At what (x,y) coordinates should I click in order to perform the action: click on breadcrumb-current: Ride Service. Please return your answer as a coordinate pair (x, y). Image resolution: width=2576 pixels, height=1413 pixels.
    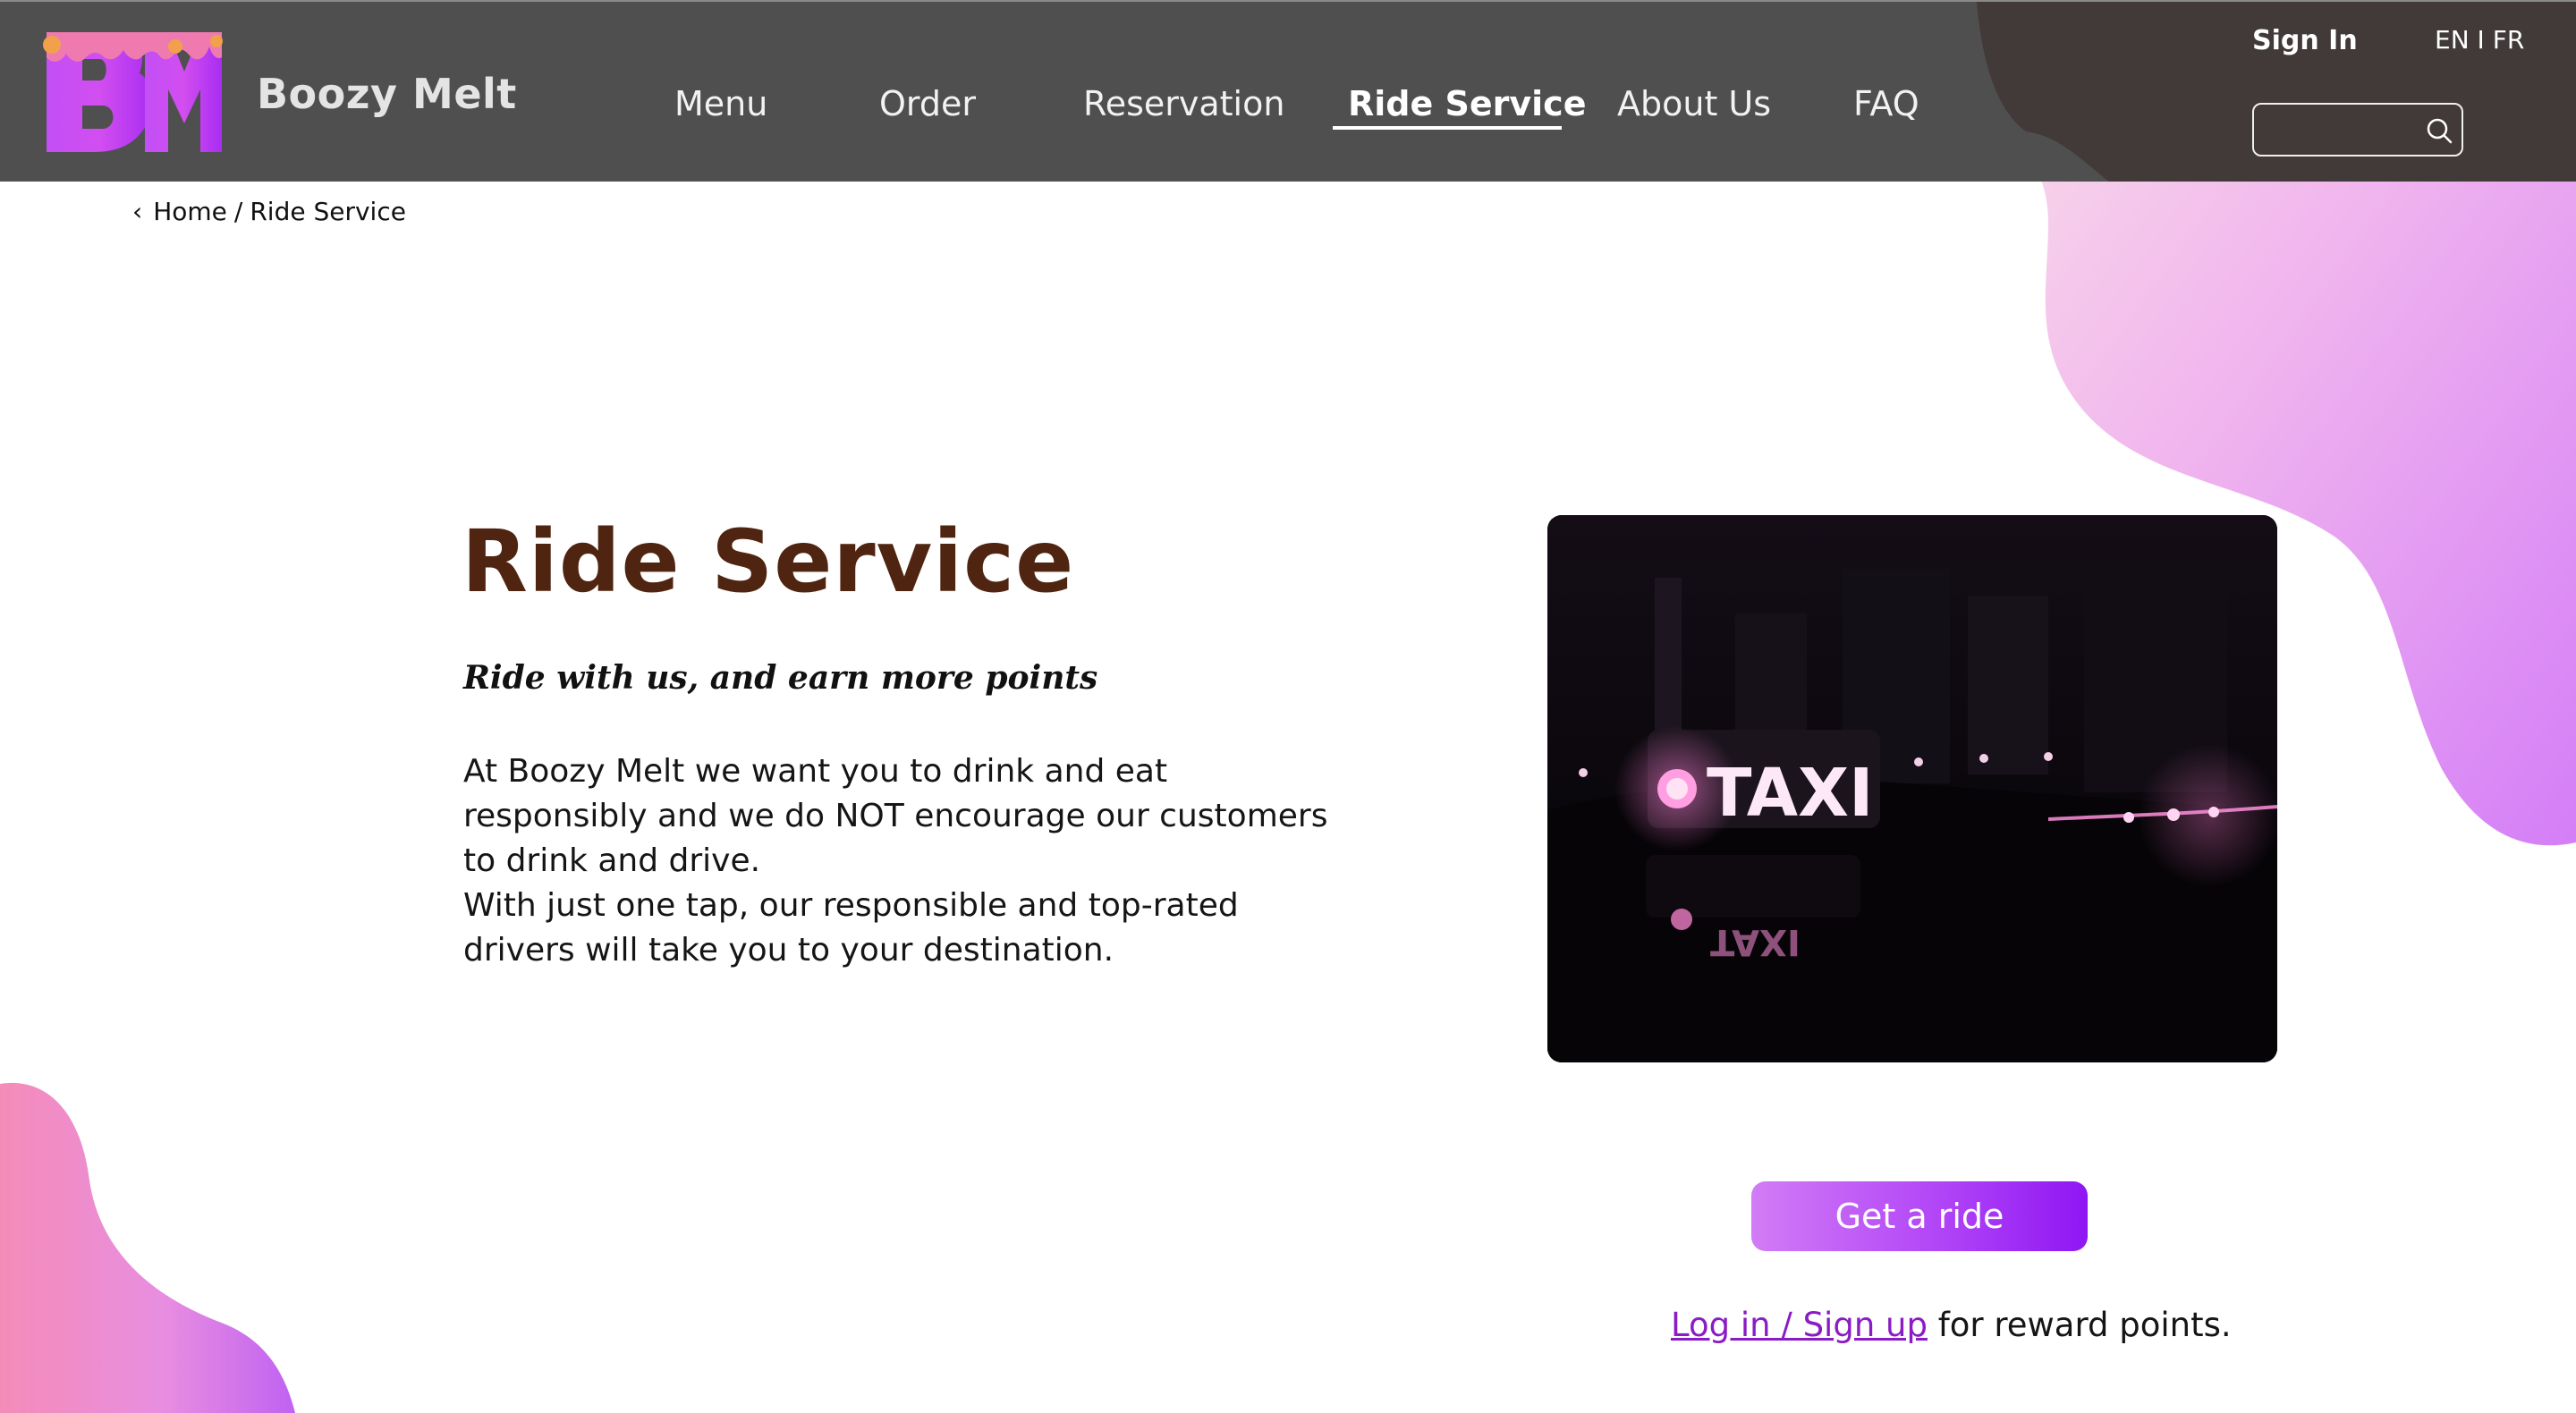
    Looking at the image, I should click on (328, 211).